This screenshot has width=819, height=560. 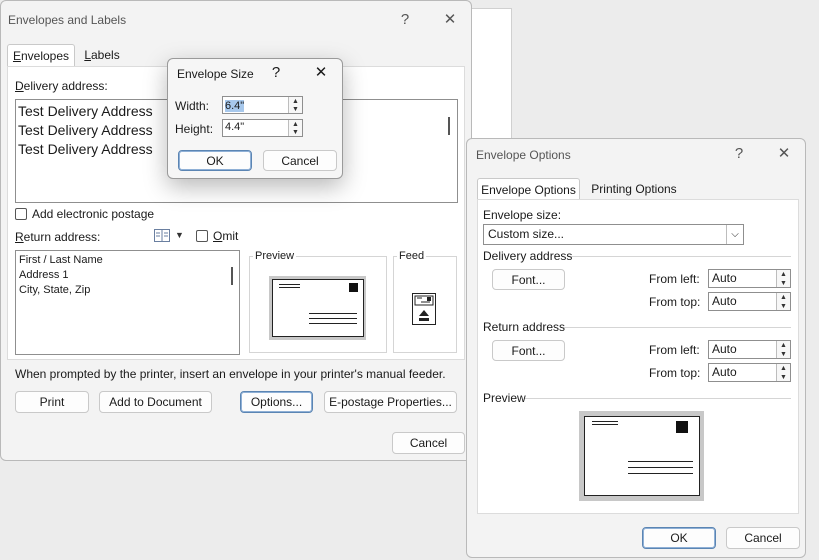 What do you see at coordinates (235, 127) in the screenshot?
I see `height-value: 4.4"` at bounding box center [235, 127].